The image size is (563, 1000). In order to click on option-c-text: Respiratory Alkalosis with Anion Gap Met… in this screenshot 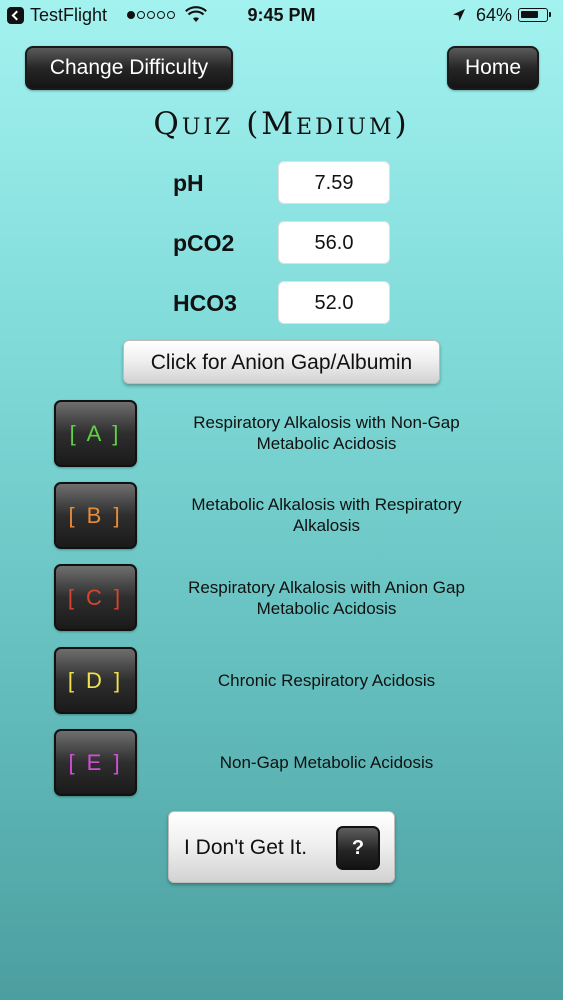, I will do `click(326, 598)`.